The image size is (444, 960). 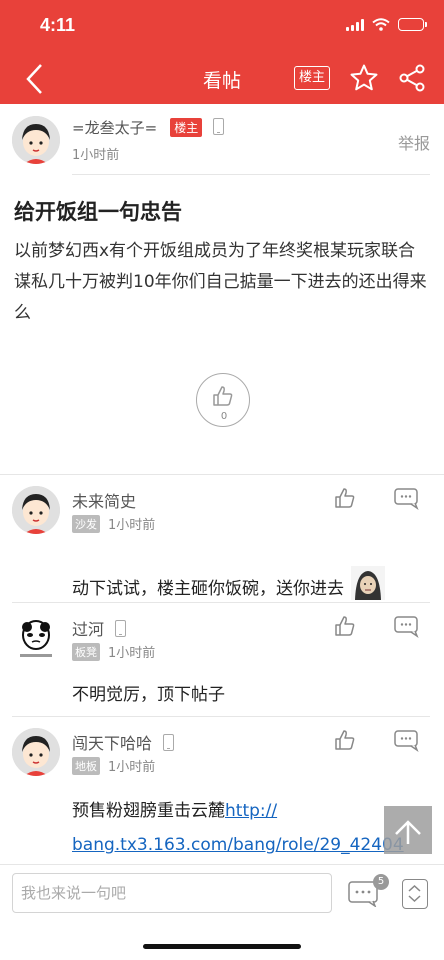 What do you see at coordinates (368, 583) in the screenshot?
I see `meme-sticker-icon` at bounding box center [368, 583].